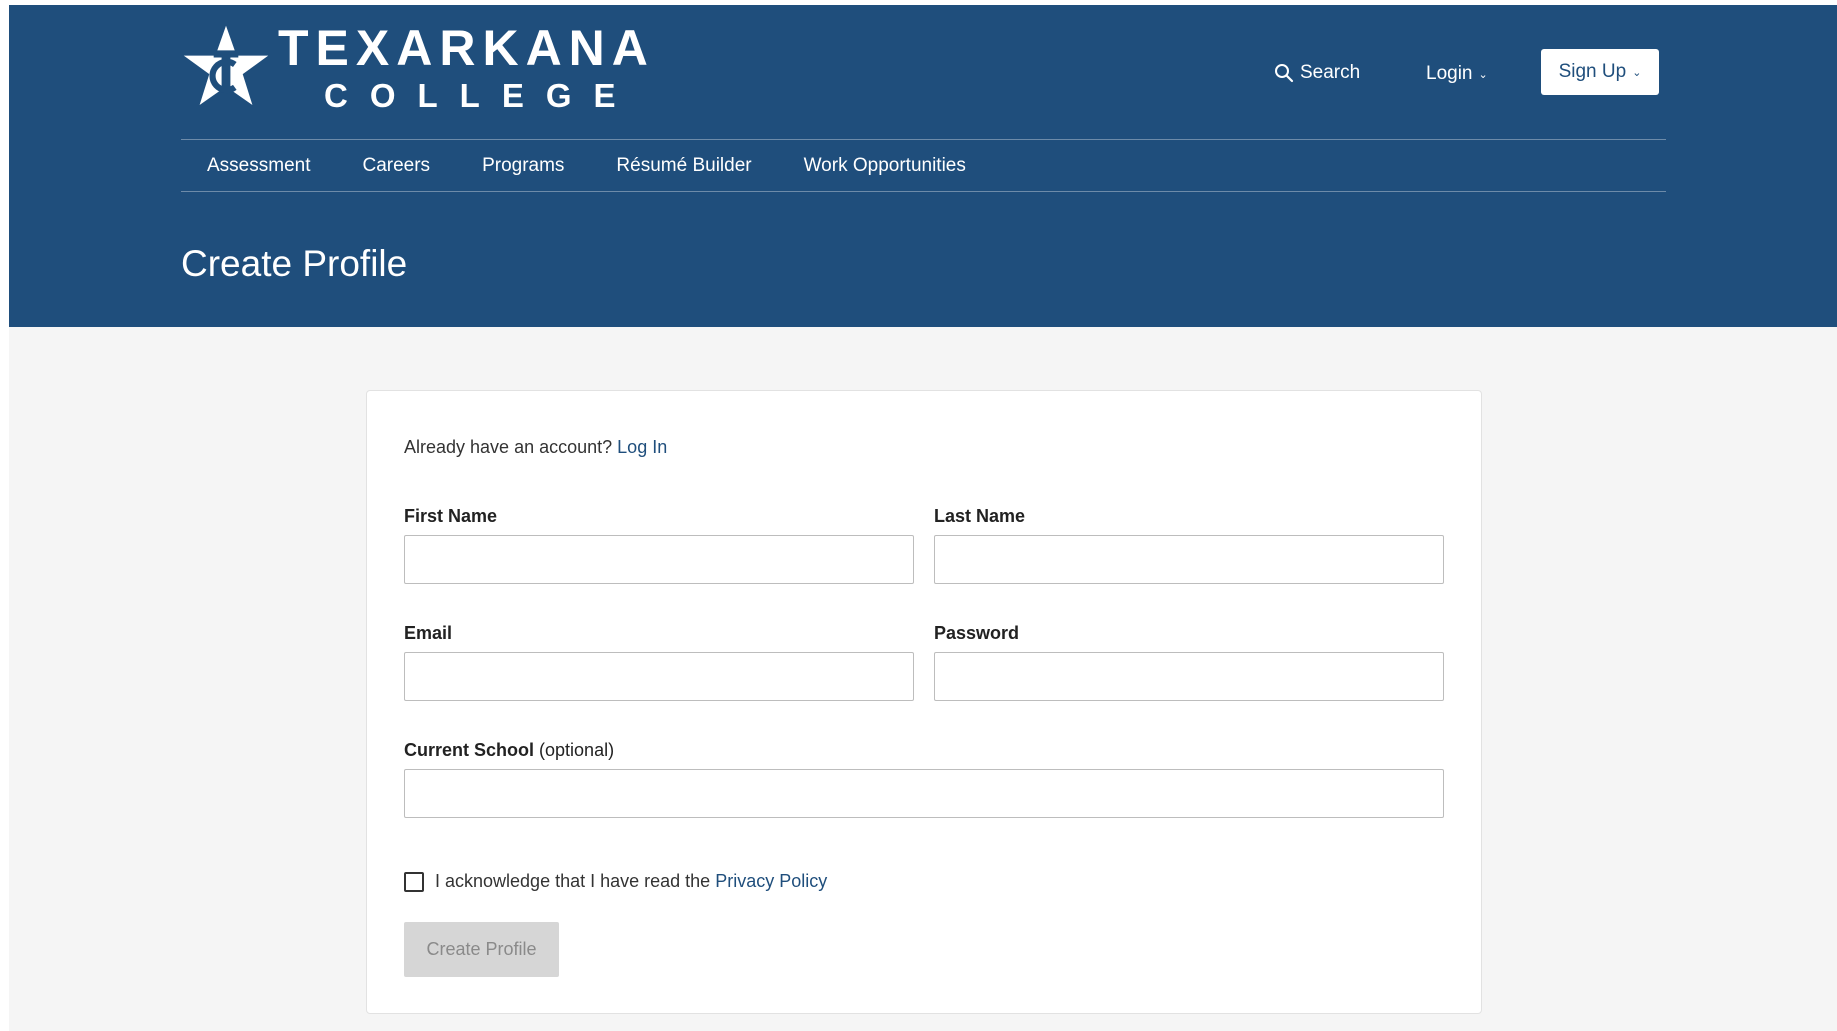 Image resolution: width=1837 pixels, height=1031 pixels. What do you see at coordinates (577, 750) in the screenshot?
I see `optional-tag: (optional)` at bounding box center [577, 750].